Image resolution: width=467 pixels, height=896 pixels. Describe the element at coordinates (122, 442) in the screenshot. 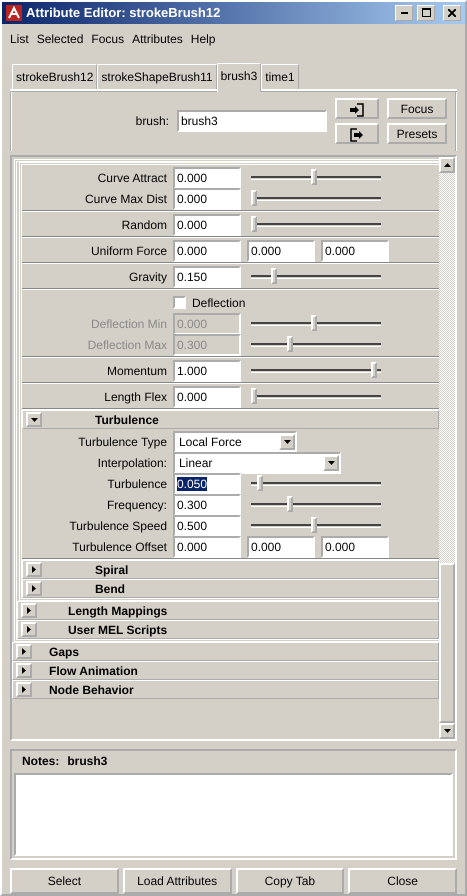

I see `attribute-label: Turbulence Type` at that location.